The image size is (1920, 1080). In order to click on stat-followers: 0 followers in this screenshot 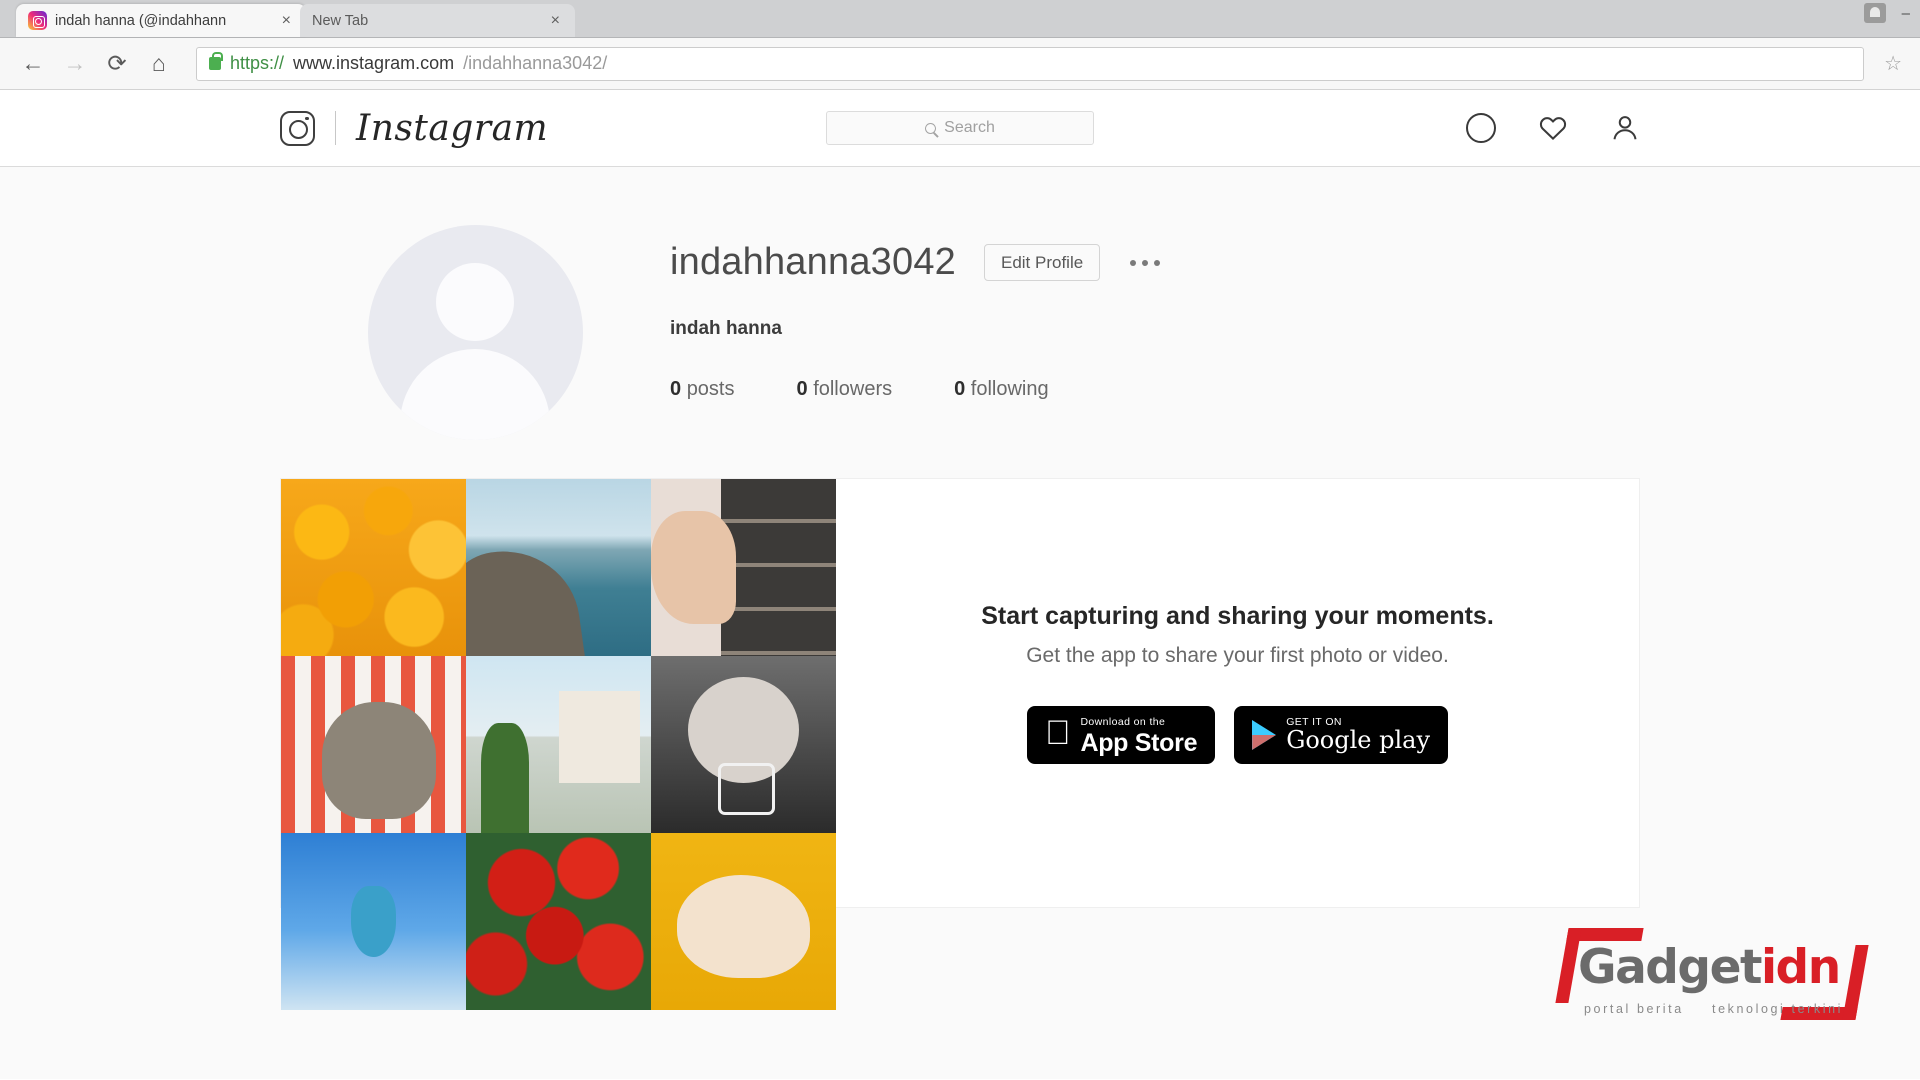, I will do `click(845, 389)`.